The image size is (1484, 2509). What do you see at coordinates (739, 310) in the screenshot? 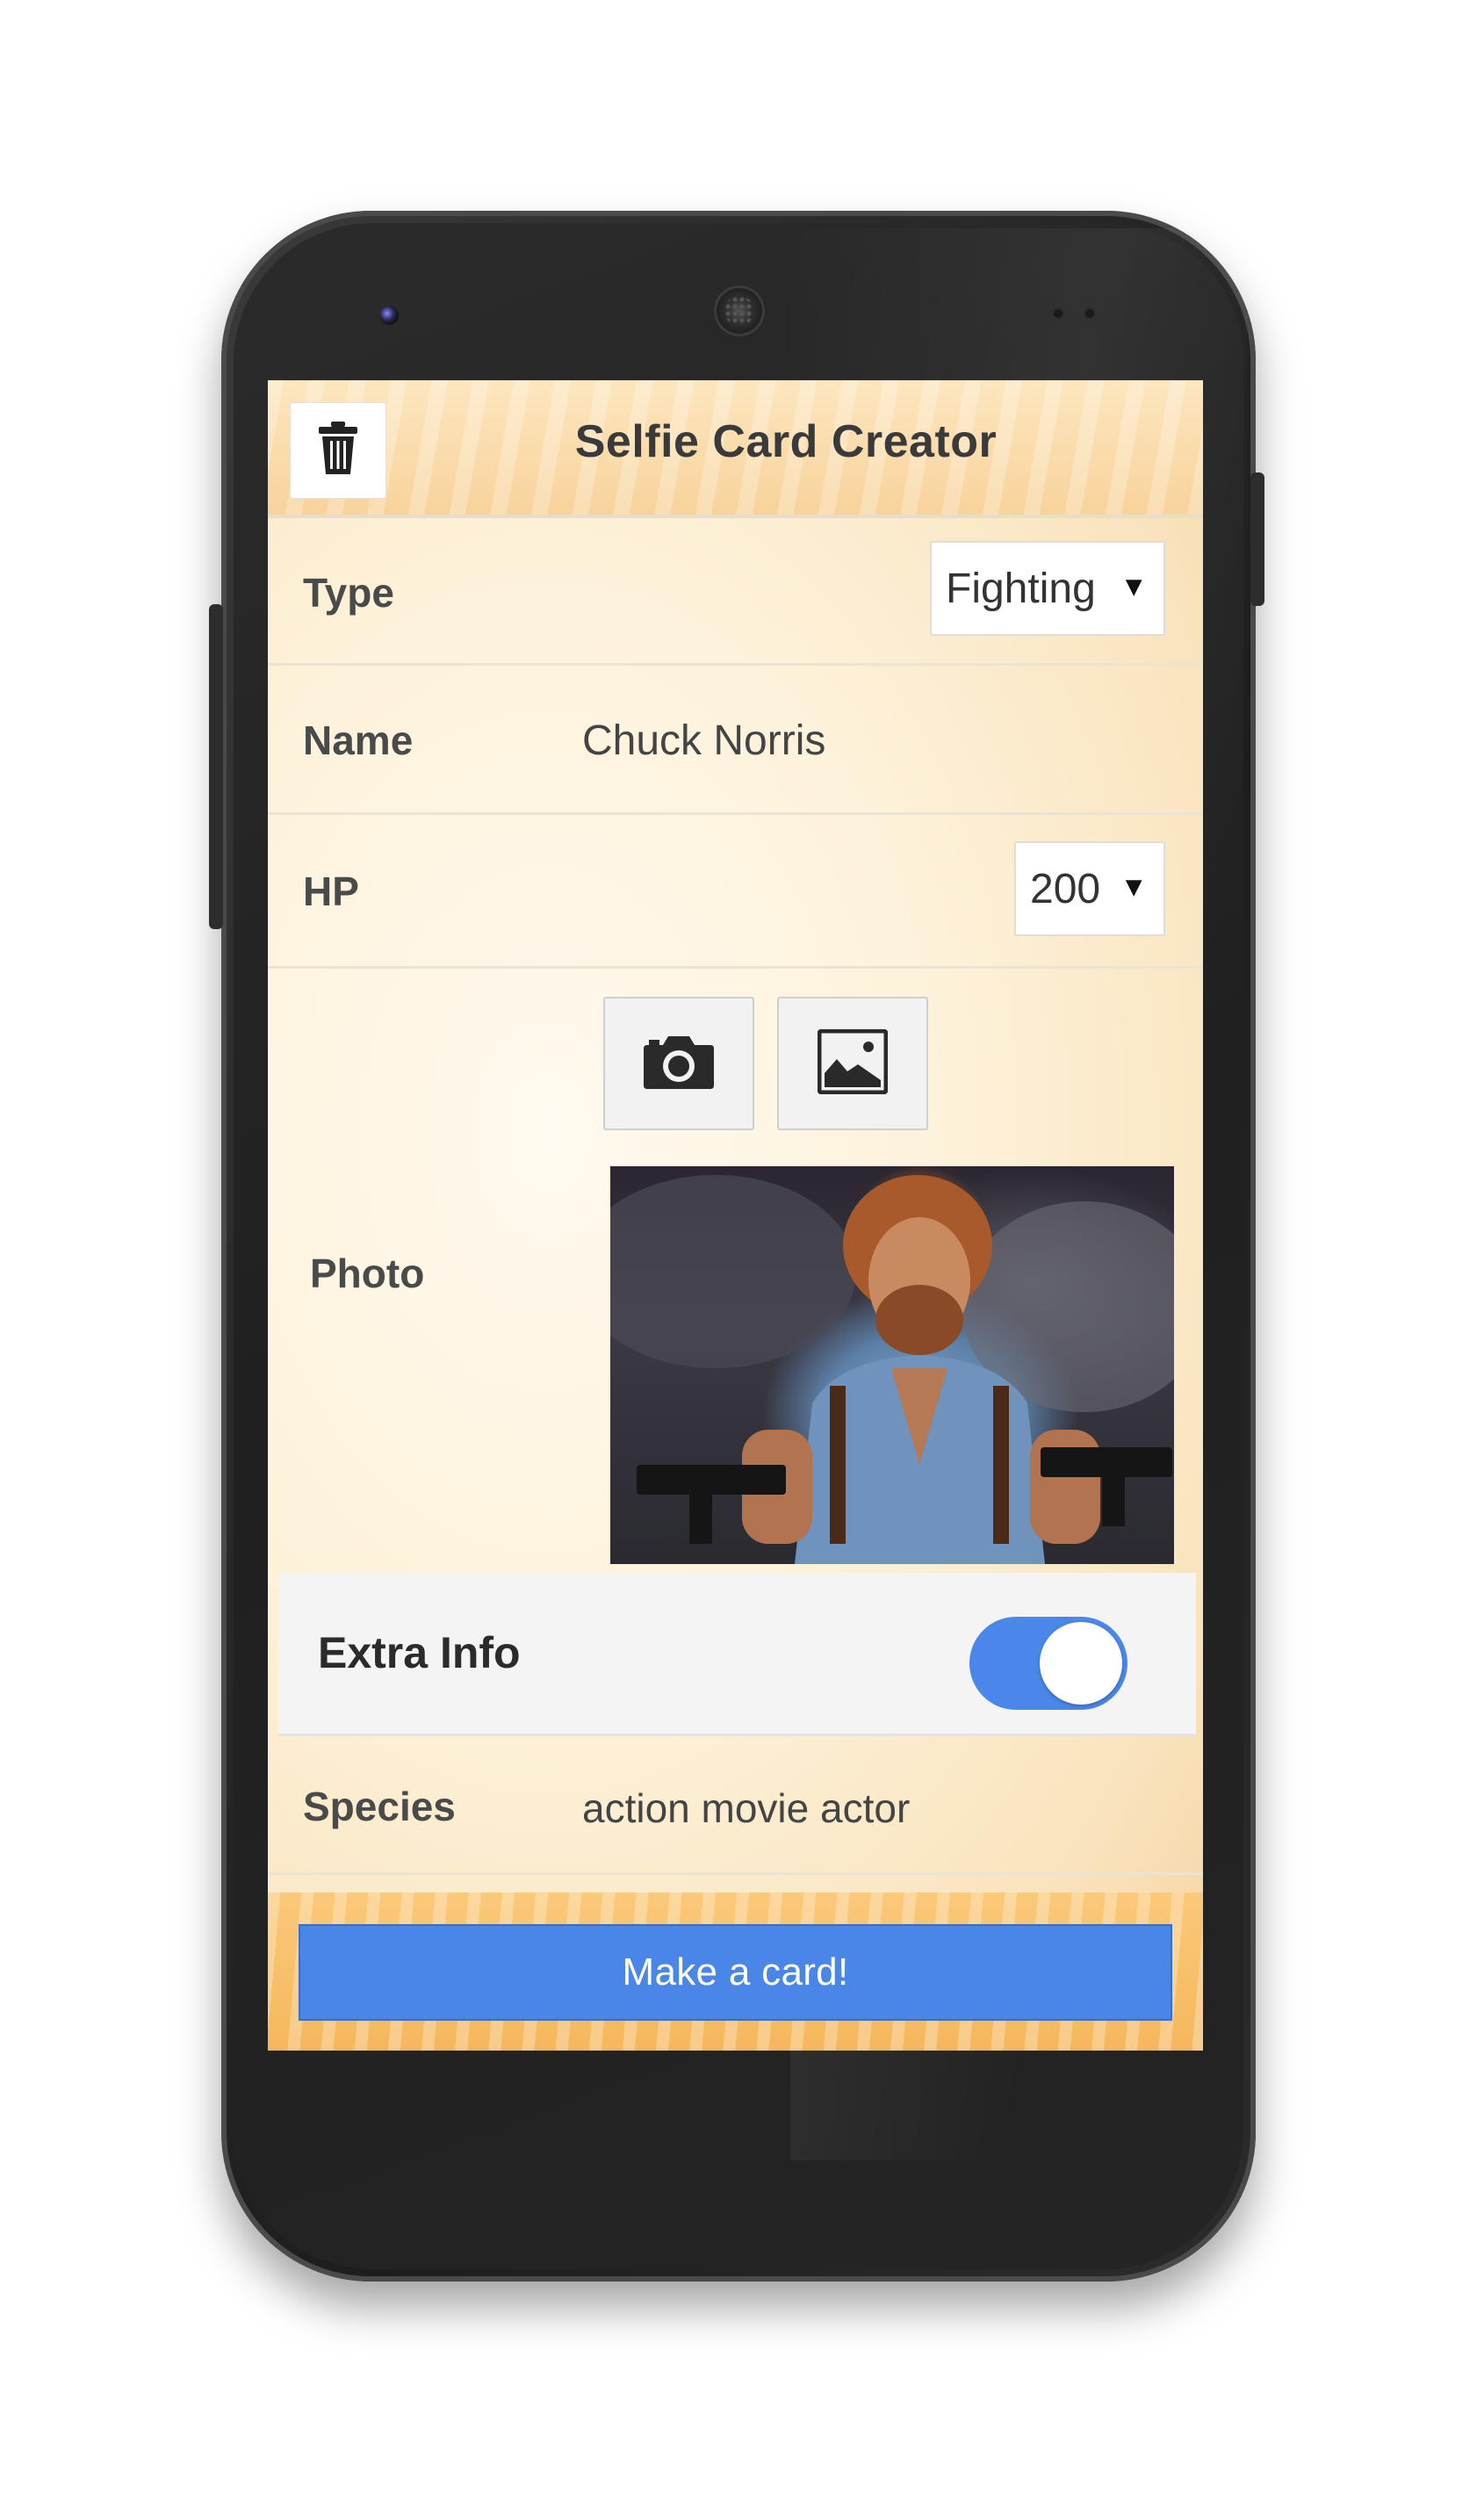
I see `earpiece-speaker` at bounding box center [739, 310].